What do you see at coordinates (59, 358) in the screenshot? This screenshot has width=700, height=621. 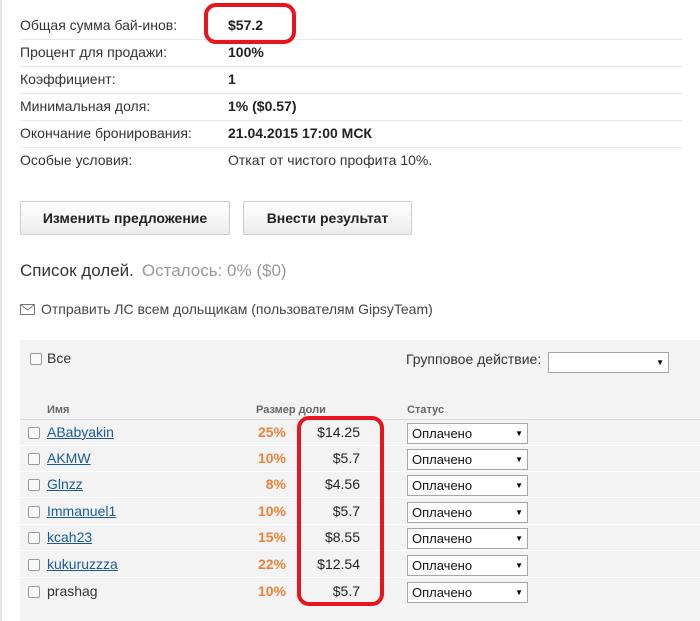 I see `select-all-label: Все` at bounding box center [59, 358].